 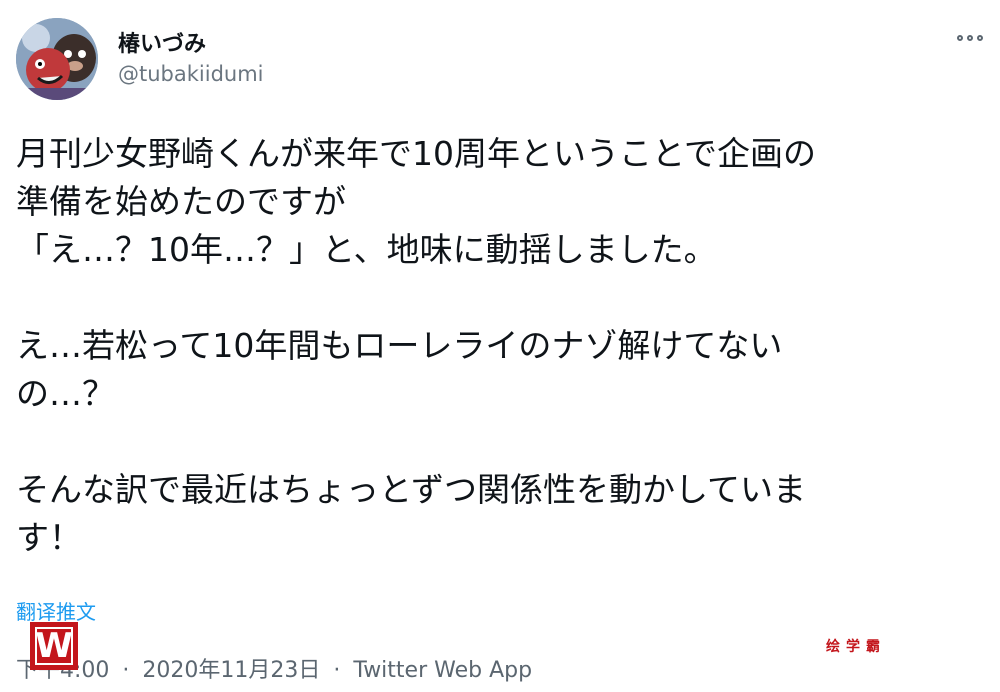 I want to click on display-name: 椿いづみ, so click(x=162, y=42).